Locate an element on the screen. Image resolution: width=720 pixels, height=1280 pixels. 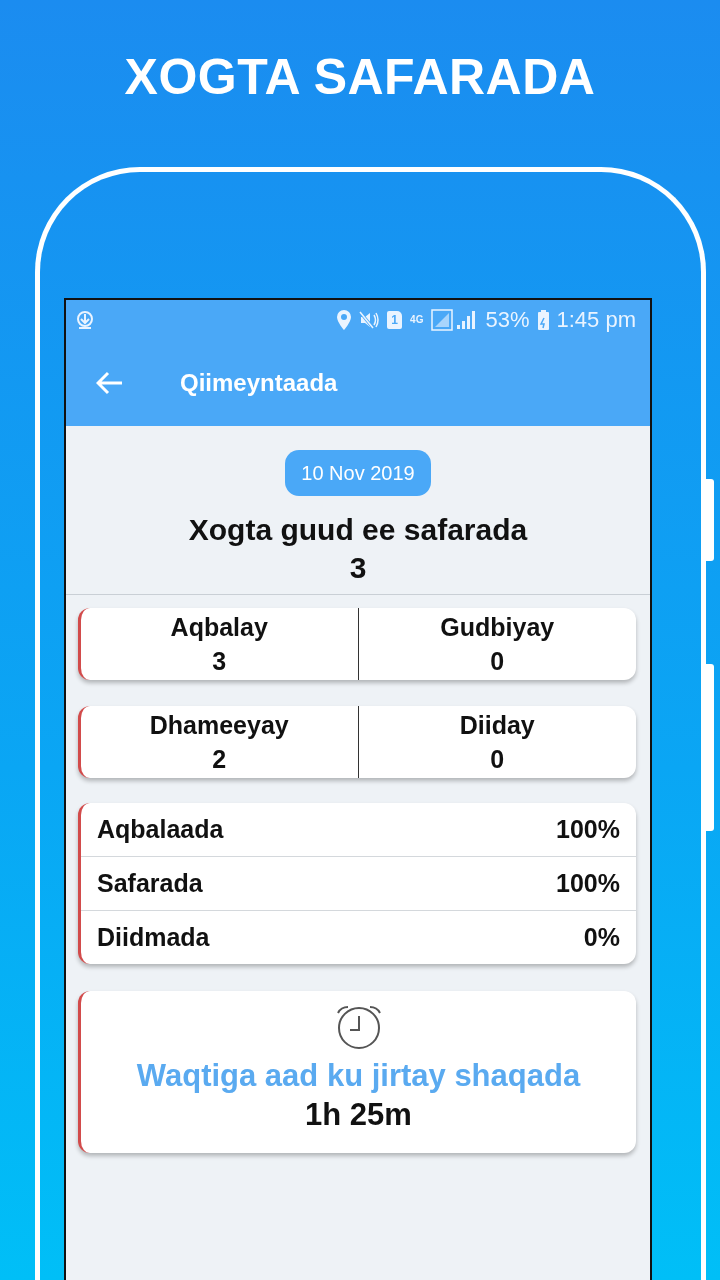
rate-value: 0% is located at coordinates (601, 937).